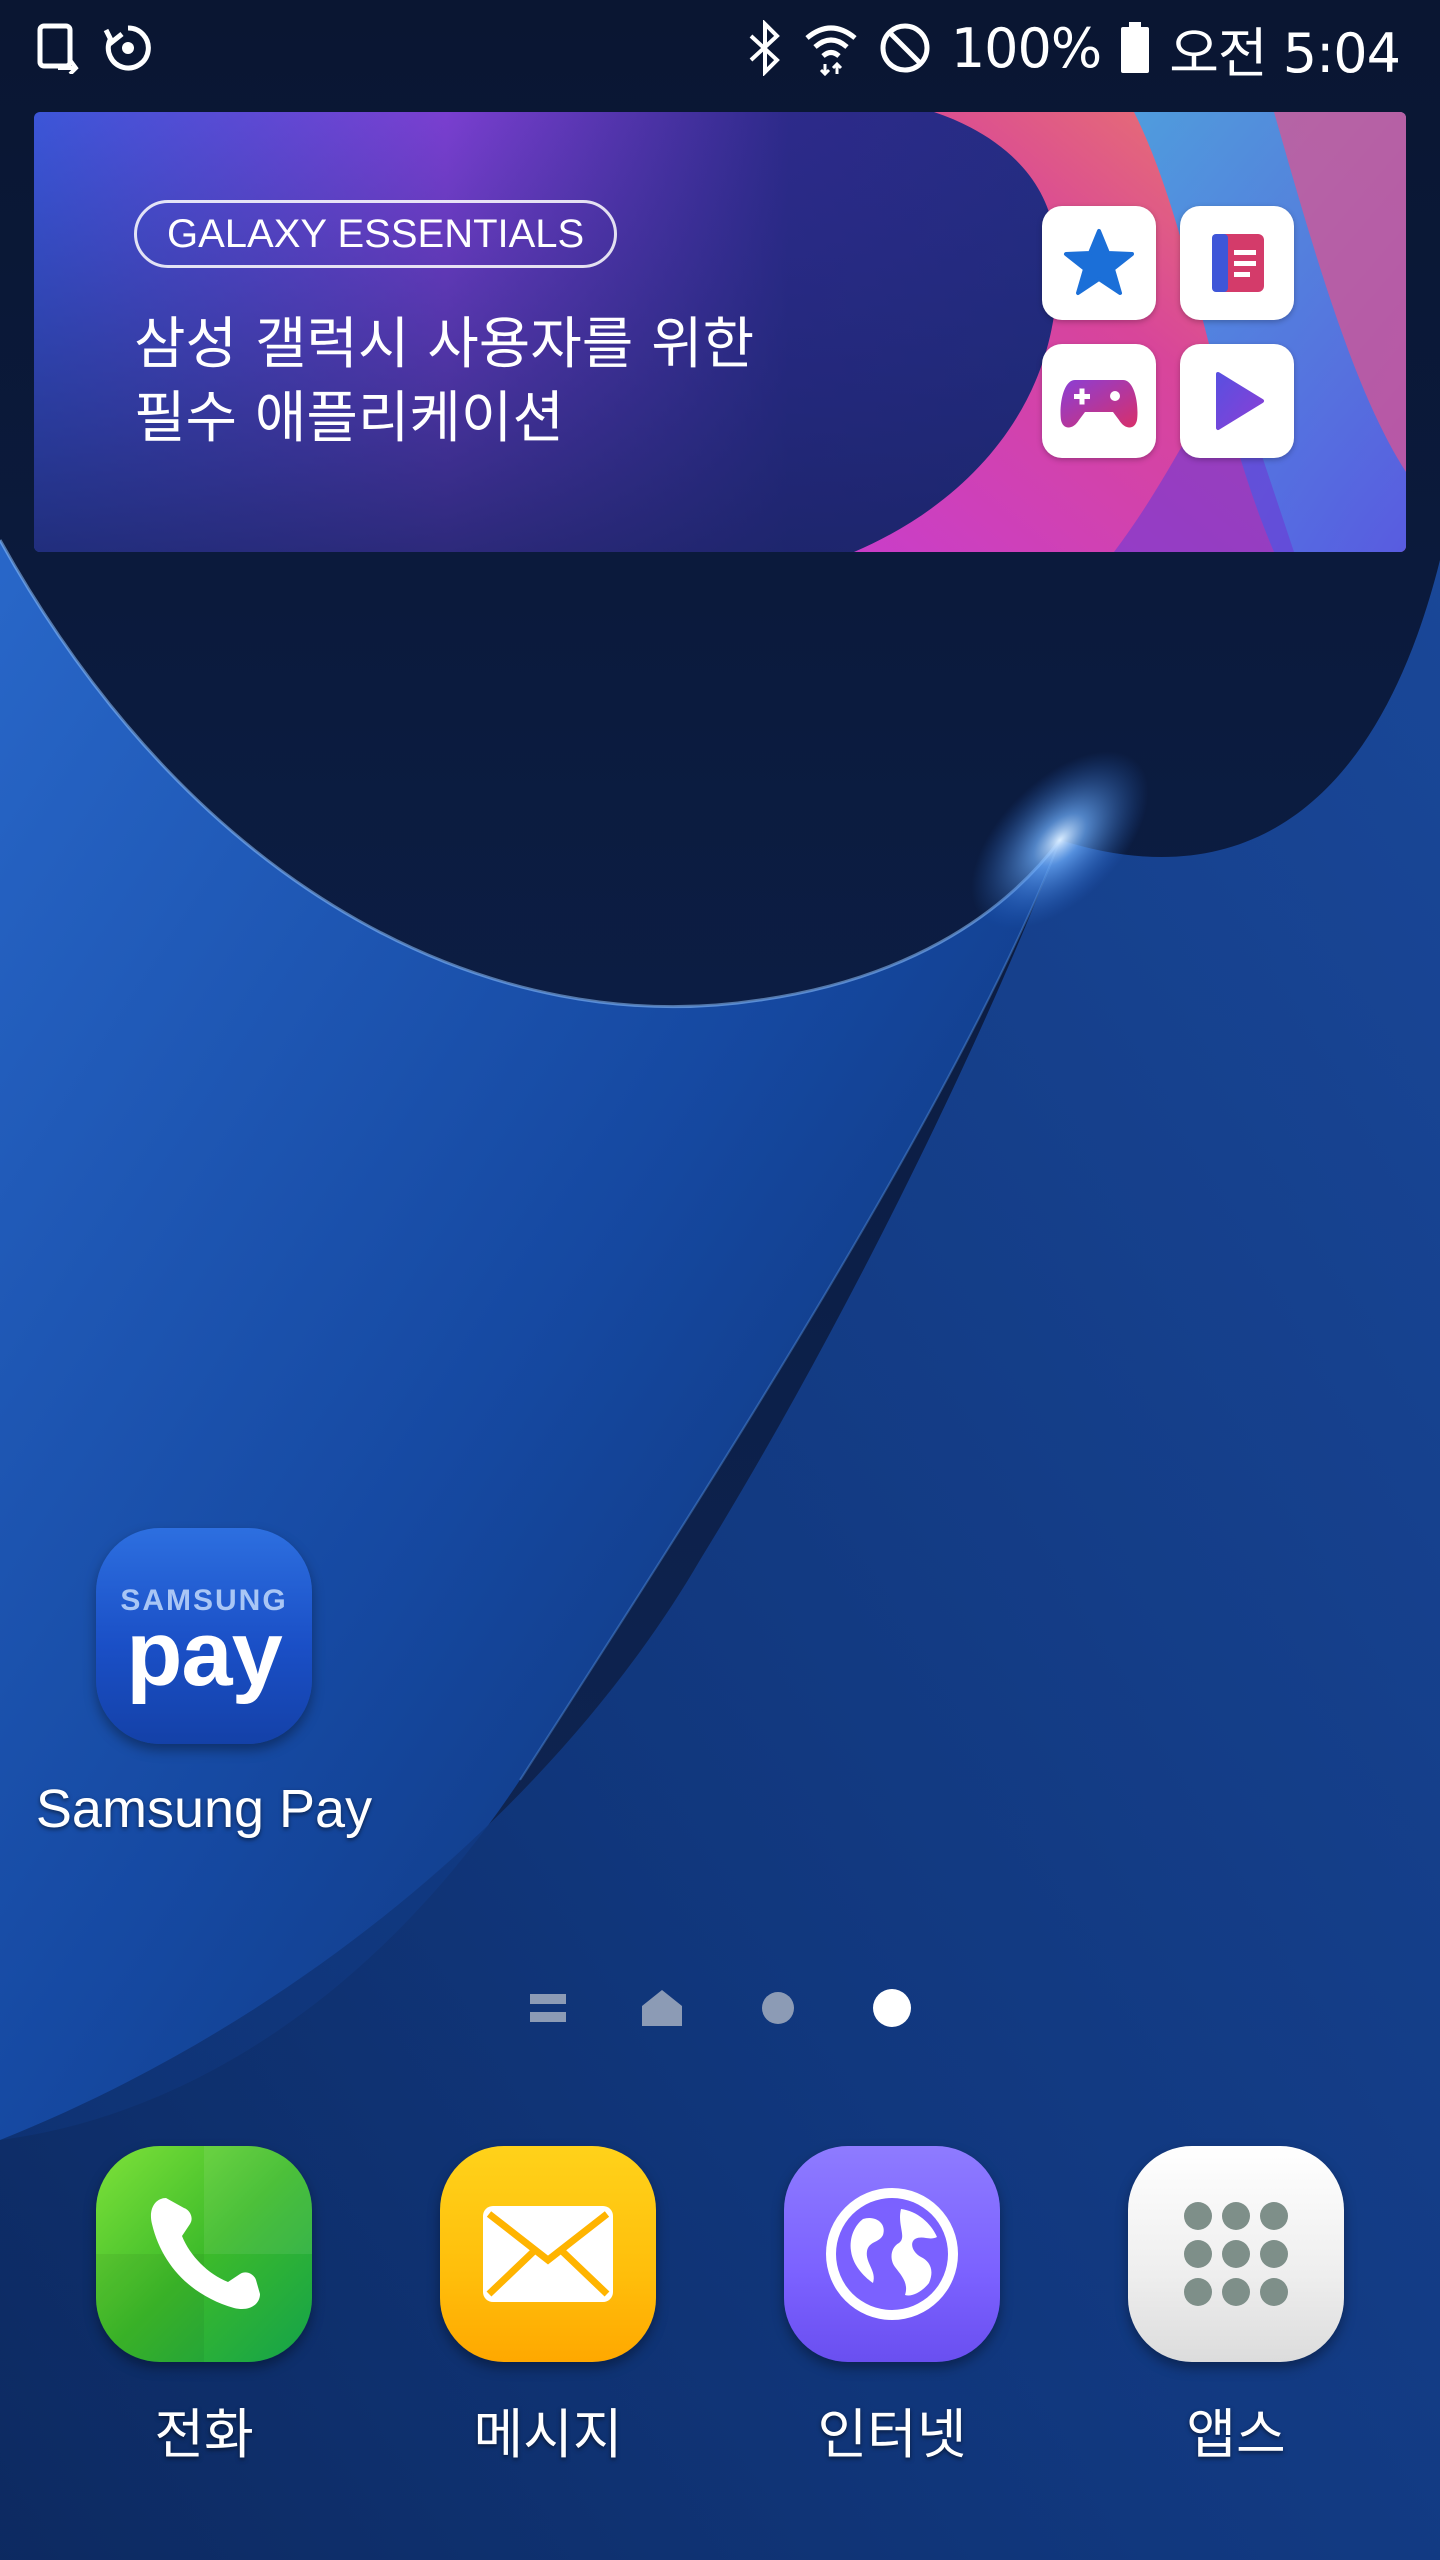 The height and width of the screenshot is (2560, 1440). Describe the element at coordinates (444, 344) in the screenshot. I see `widget-title-line1: 삼성 갤럭시 사용자를 위한` at that location.